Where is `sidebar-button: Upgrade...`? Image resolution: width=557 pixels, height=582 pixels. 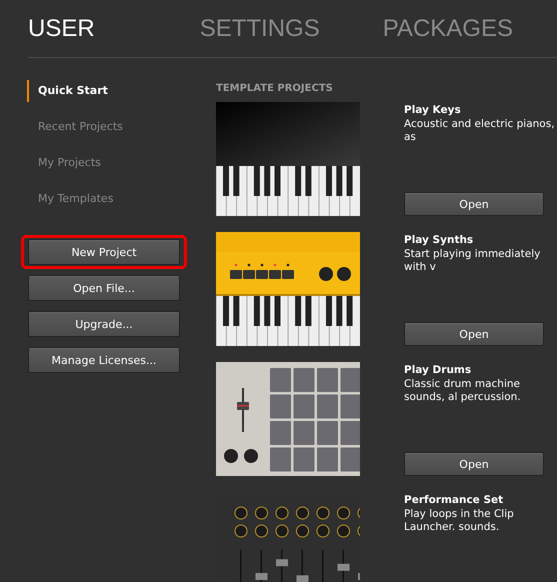 sidebar-button: Upgrade... is located at coordinates (104, 324).